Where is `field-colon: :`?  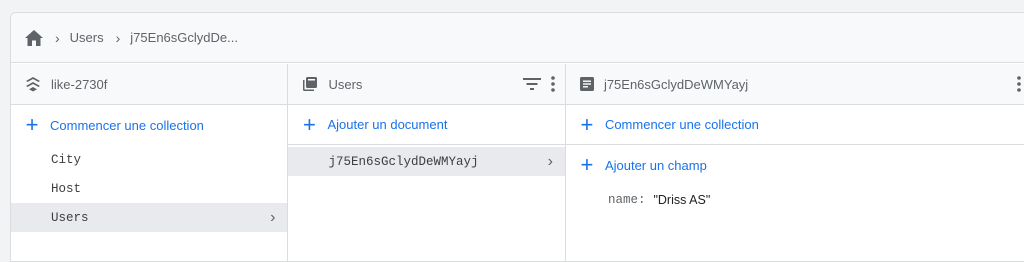
field-colon: : is located at coordinates (641, 200).